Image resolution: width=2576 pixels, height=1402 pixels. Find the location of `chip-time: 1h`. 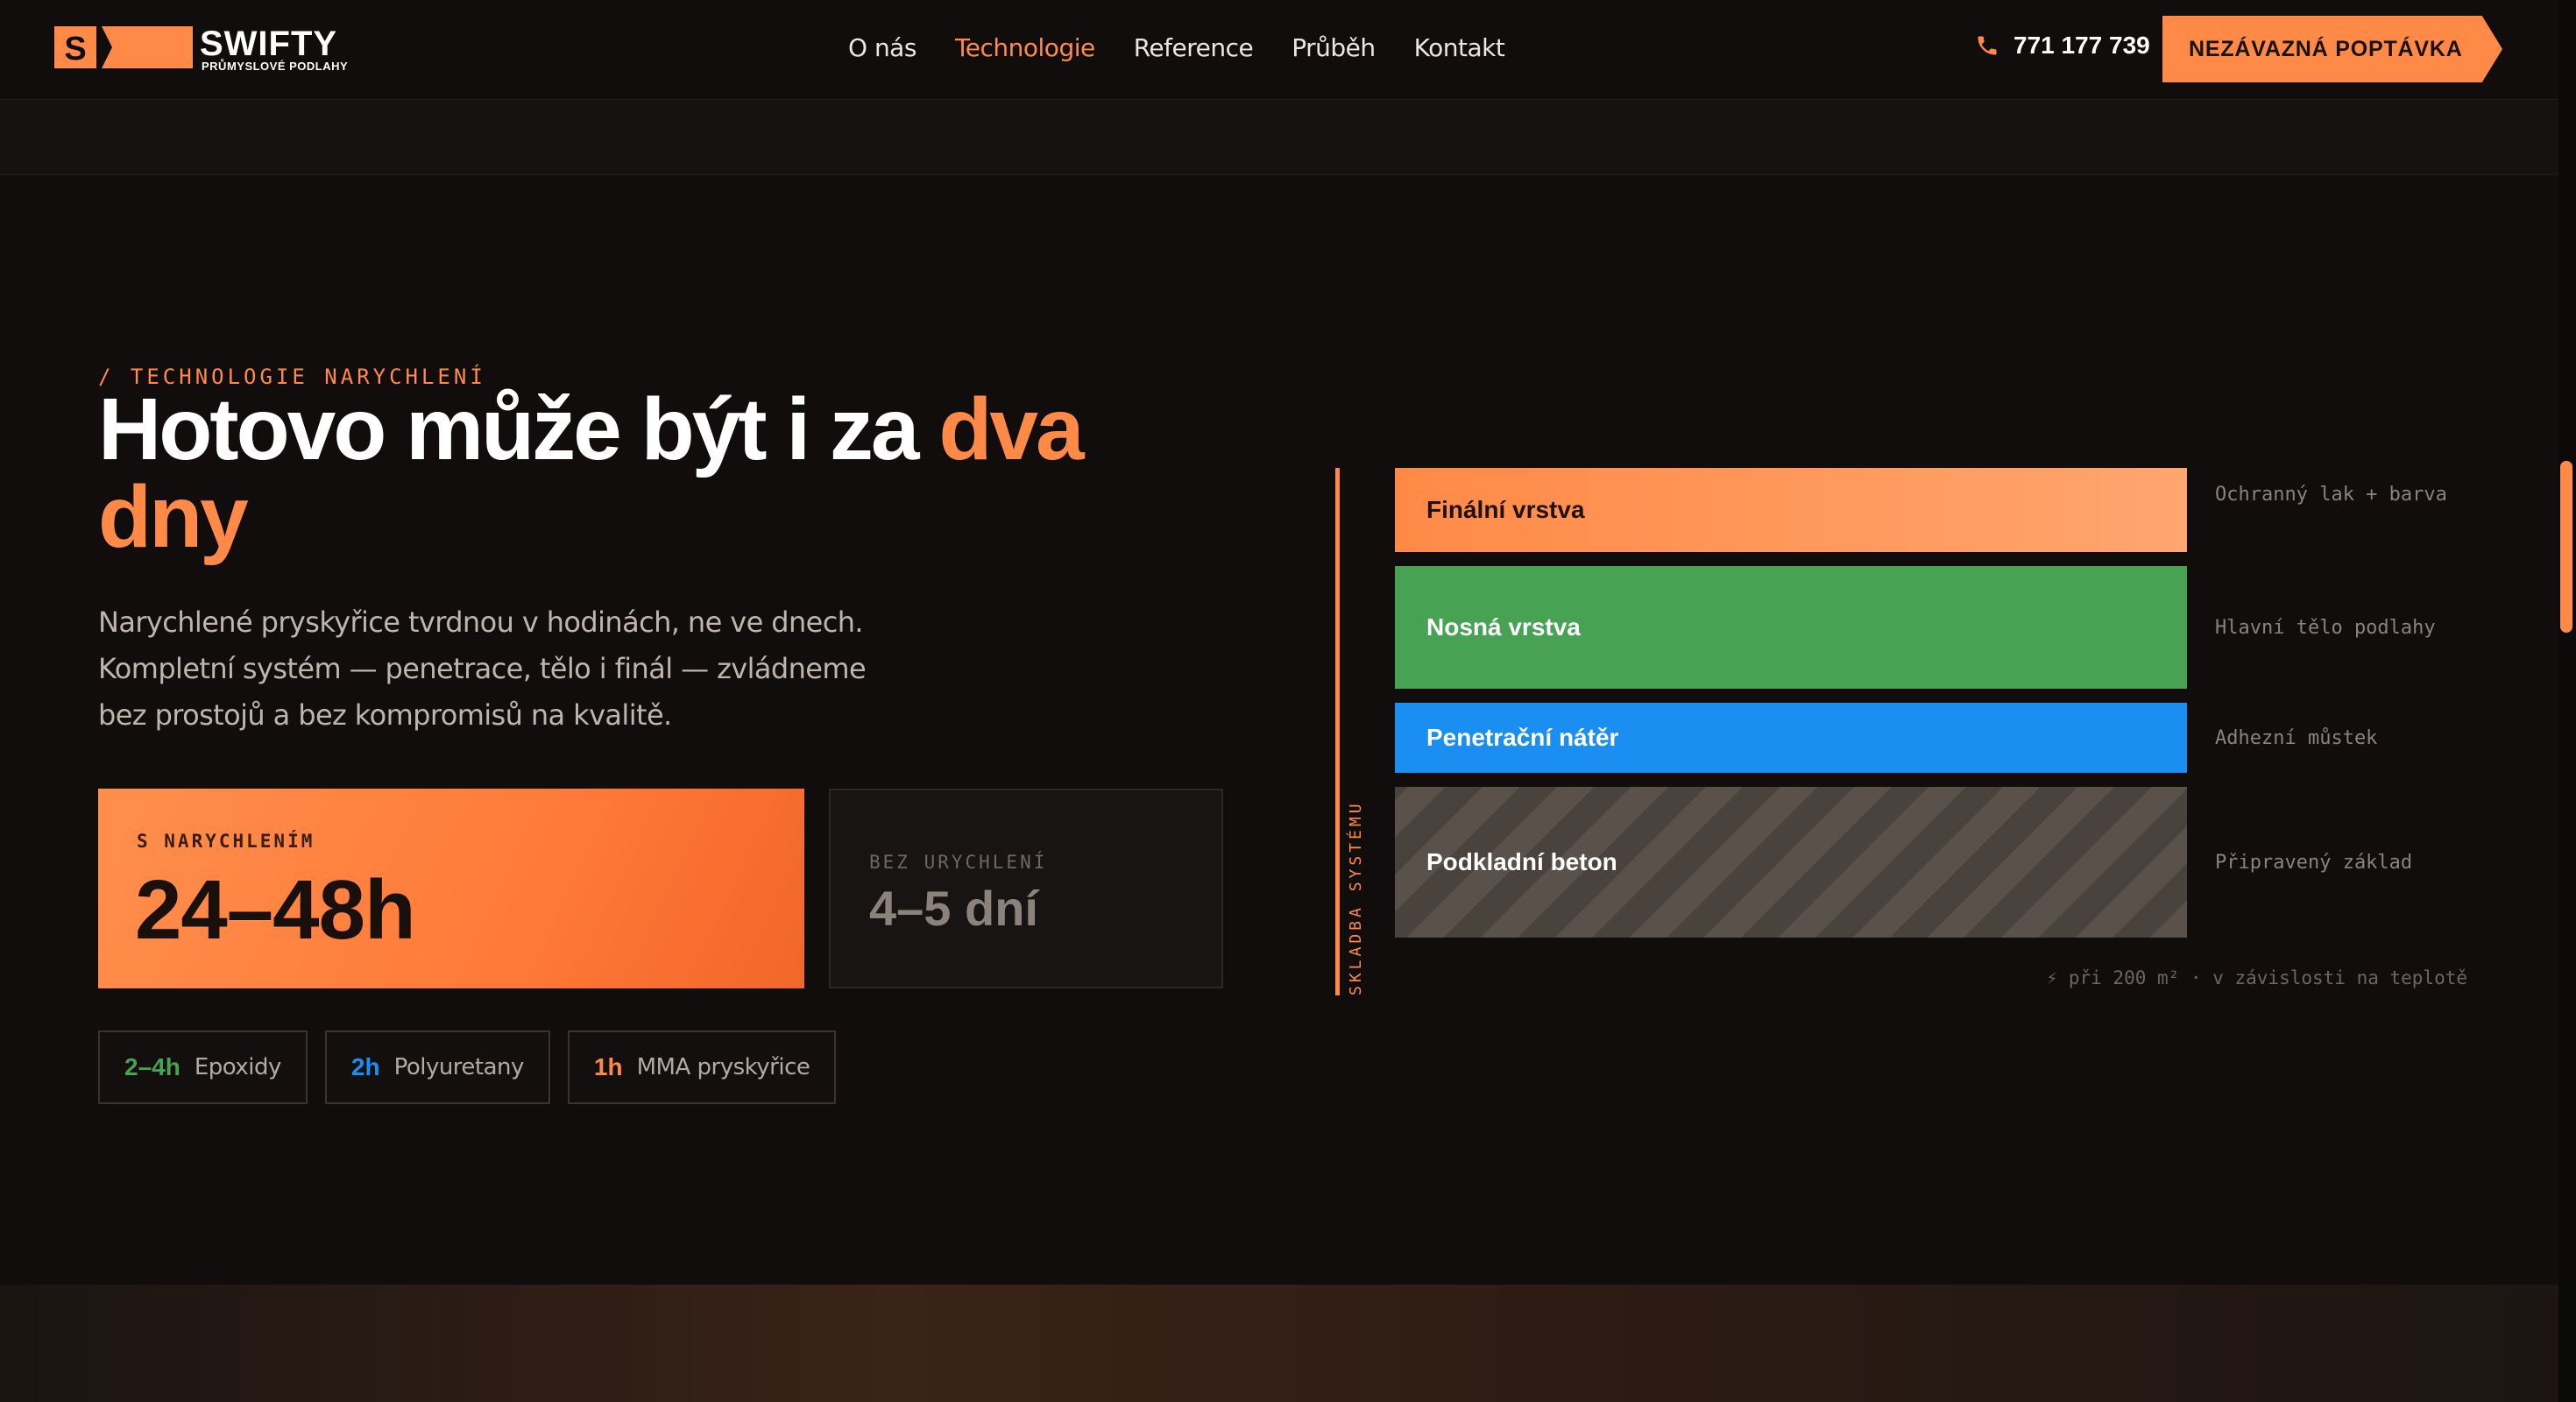

chip-time: 1h is located at coordinates (608, 1066).